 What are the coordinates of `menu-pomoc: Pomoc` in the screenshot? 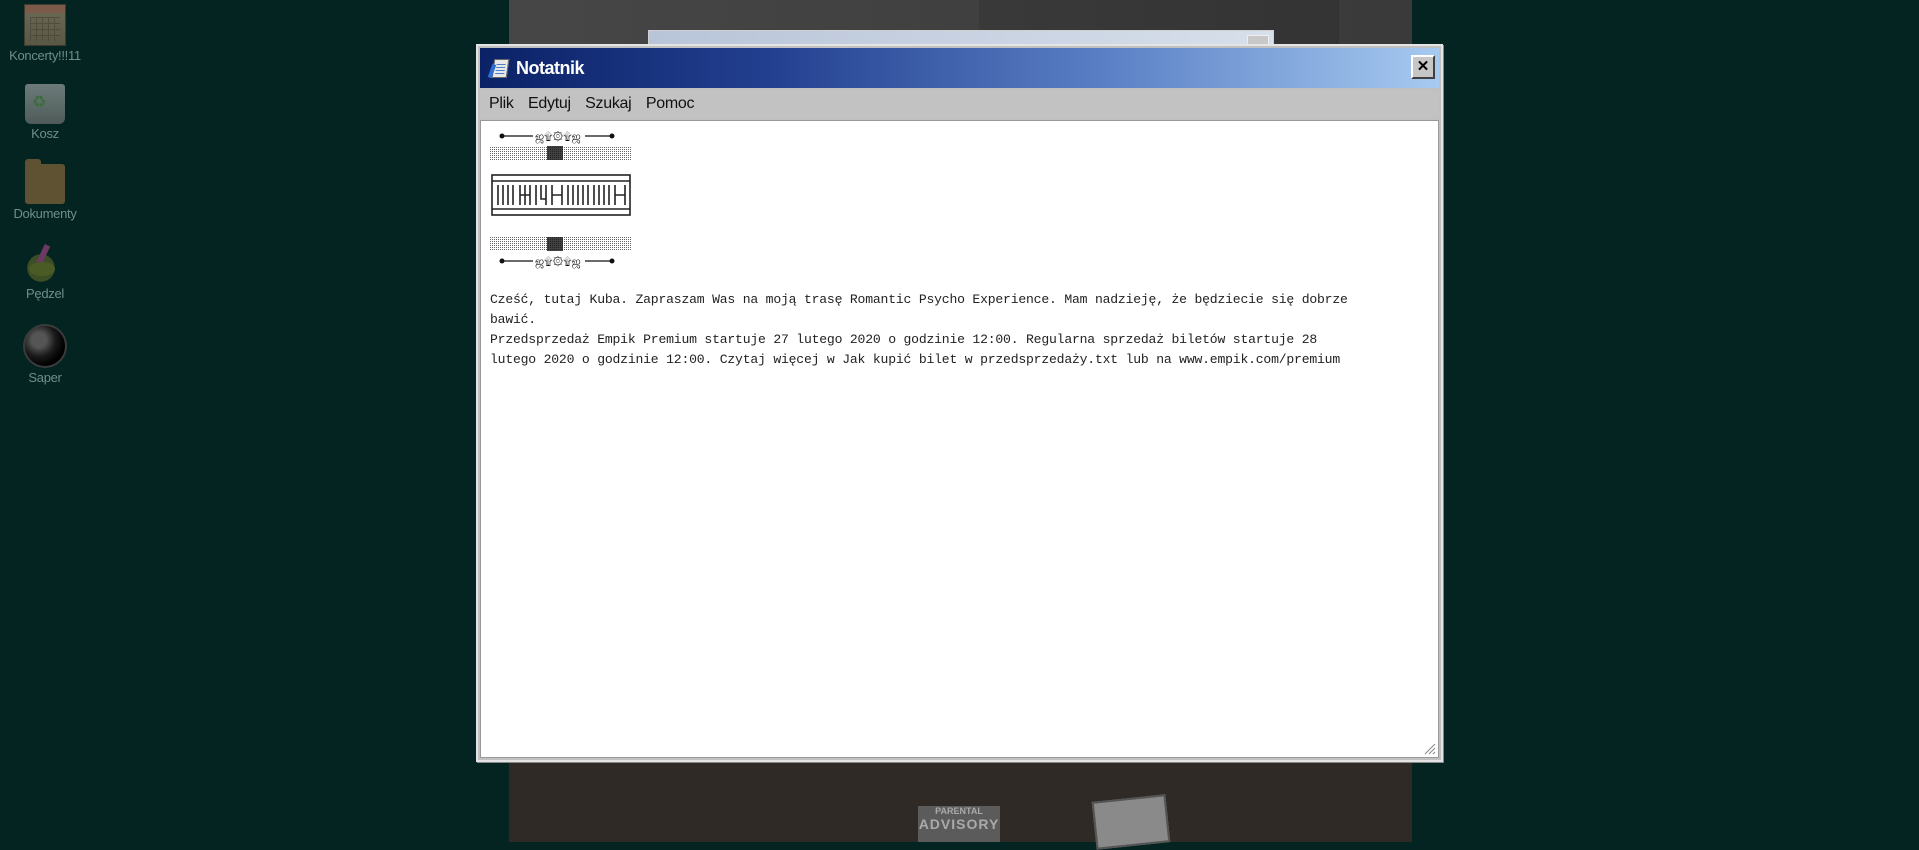 It's located at (670, 104).